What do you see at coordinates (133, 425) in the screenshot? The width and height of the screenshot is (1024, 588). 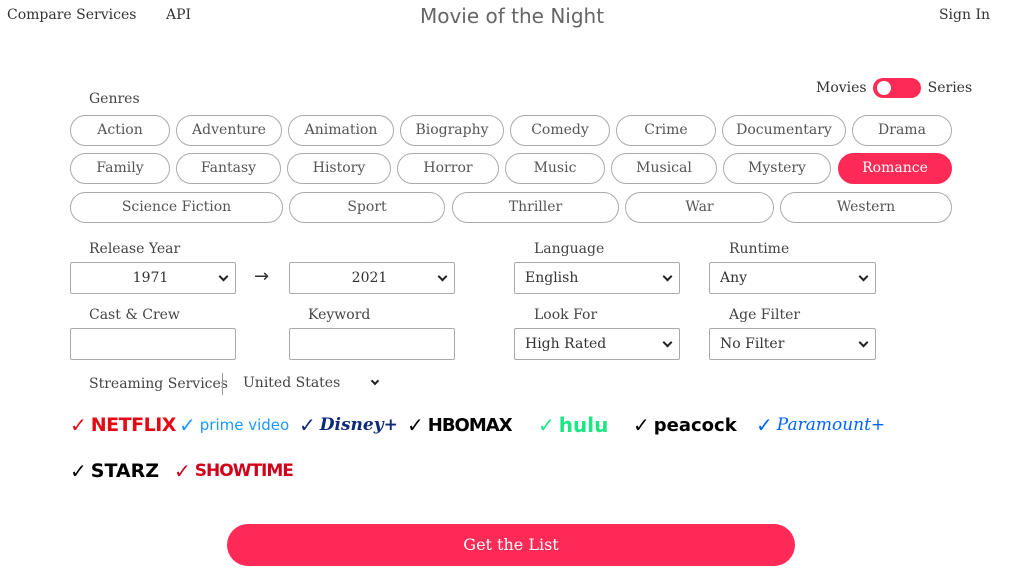 I see `netflix-logo: NETFLIX` at bounding box center [133, 425].